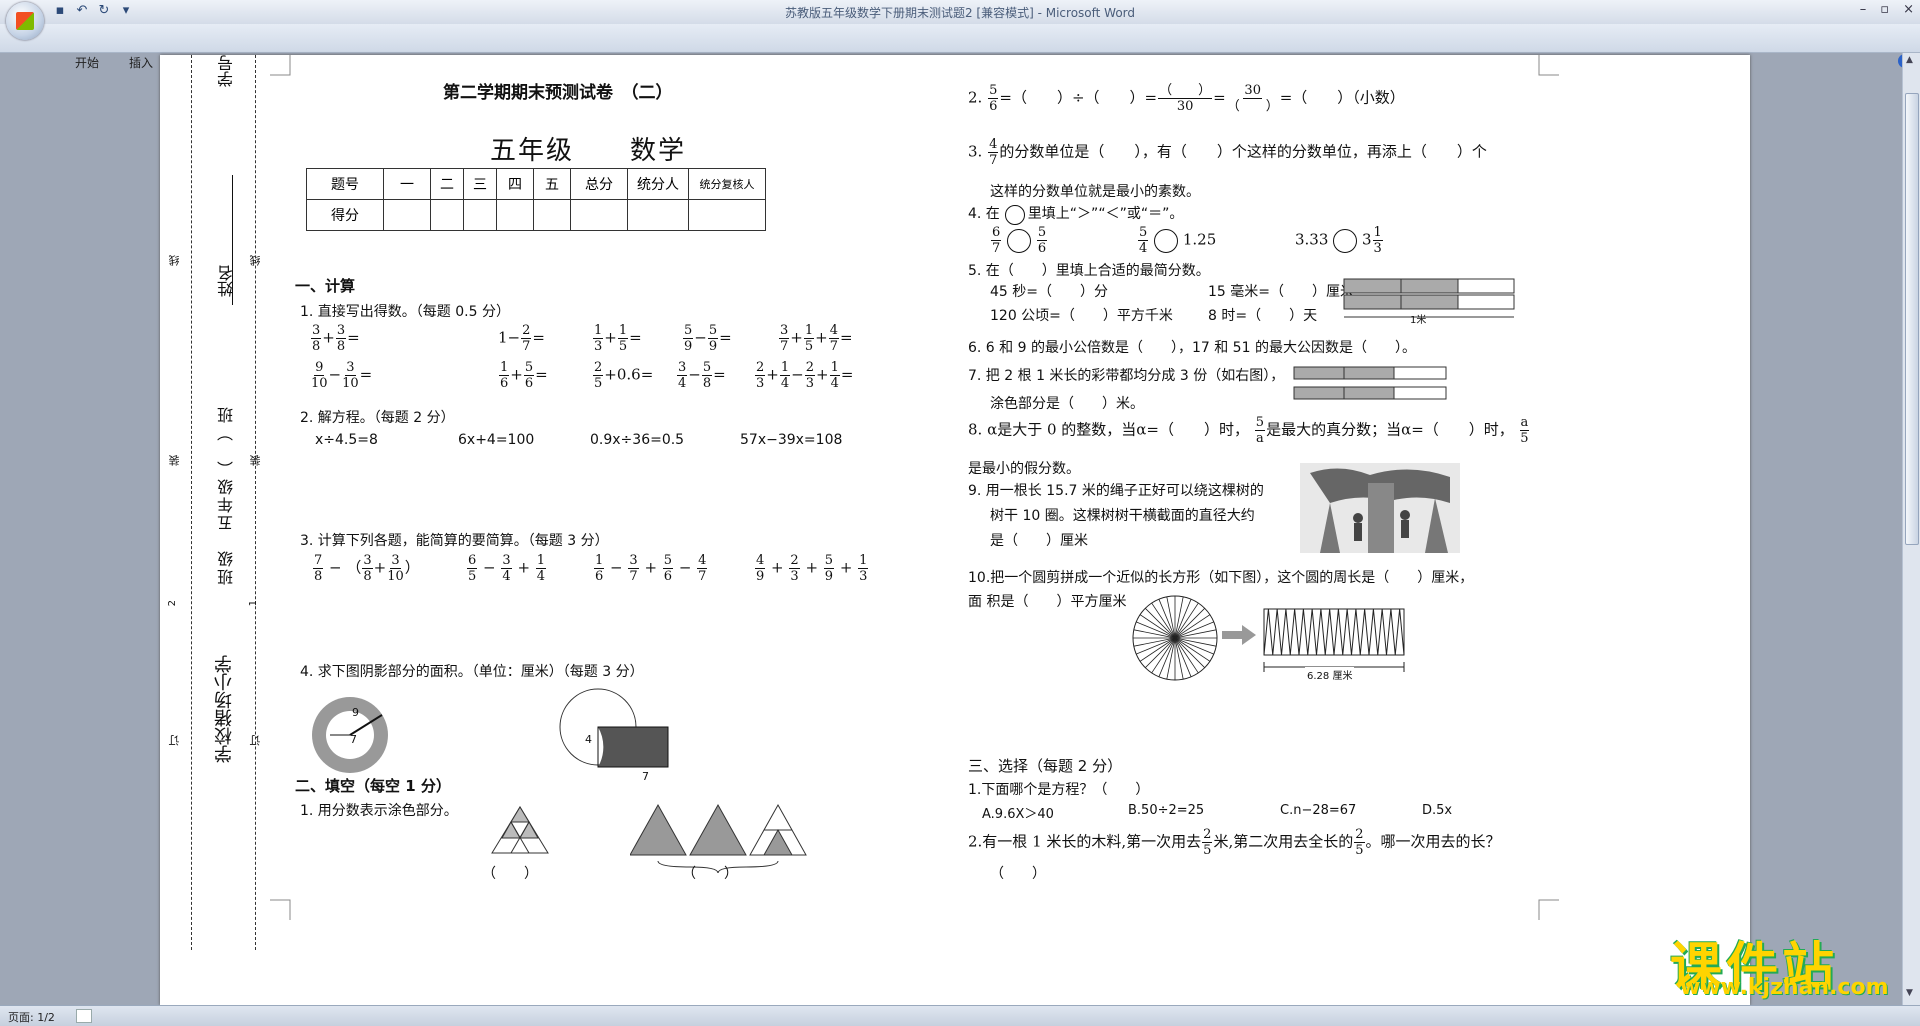  I want to click on choice-option: B.50÷2=25, so click(1166, 810).